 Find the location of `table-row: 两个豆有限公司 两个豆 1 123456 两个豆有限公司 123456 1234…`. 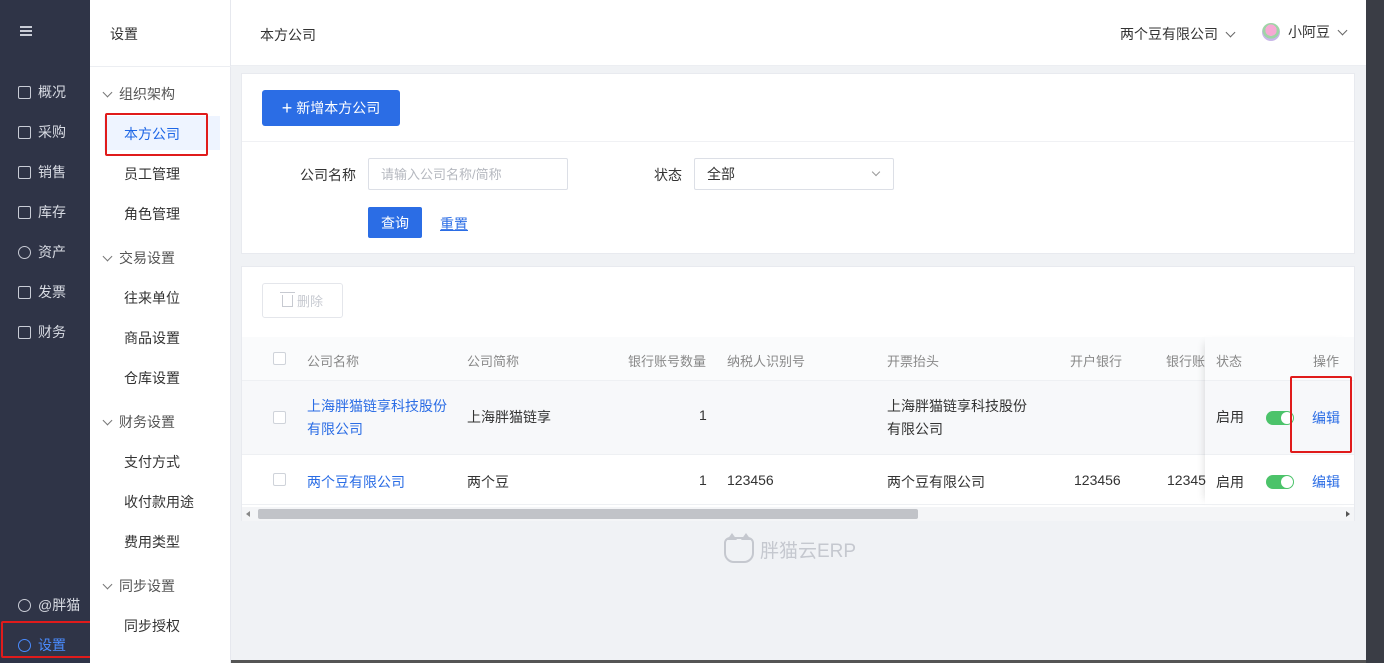

table-row: 两个豆有限公司 两个豆 1 123456 两个豆有限公司 123456 1234… is located at coordinates (798, 480).